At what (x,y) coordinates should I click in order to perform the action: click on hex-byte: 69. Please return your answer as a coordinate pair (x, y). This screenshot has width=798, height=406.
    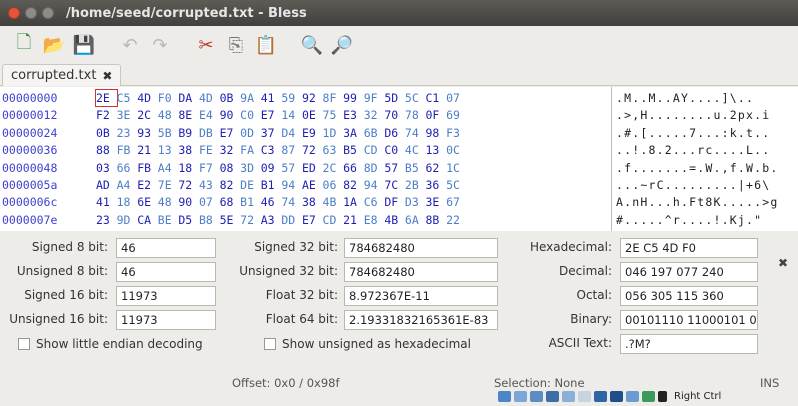
    Looking at the image, I should click on (456, 115).